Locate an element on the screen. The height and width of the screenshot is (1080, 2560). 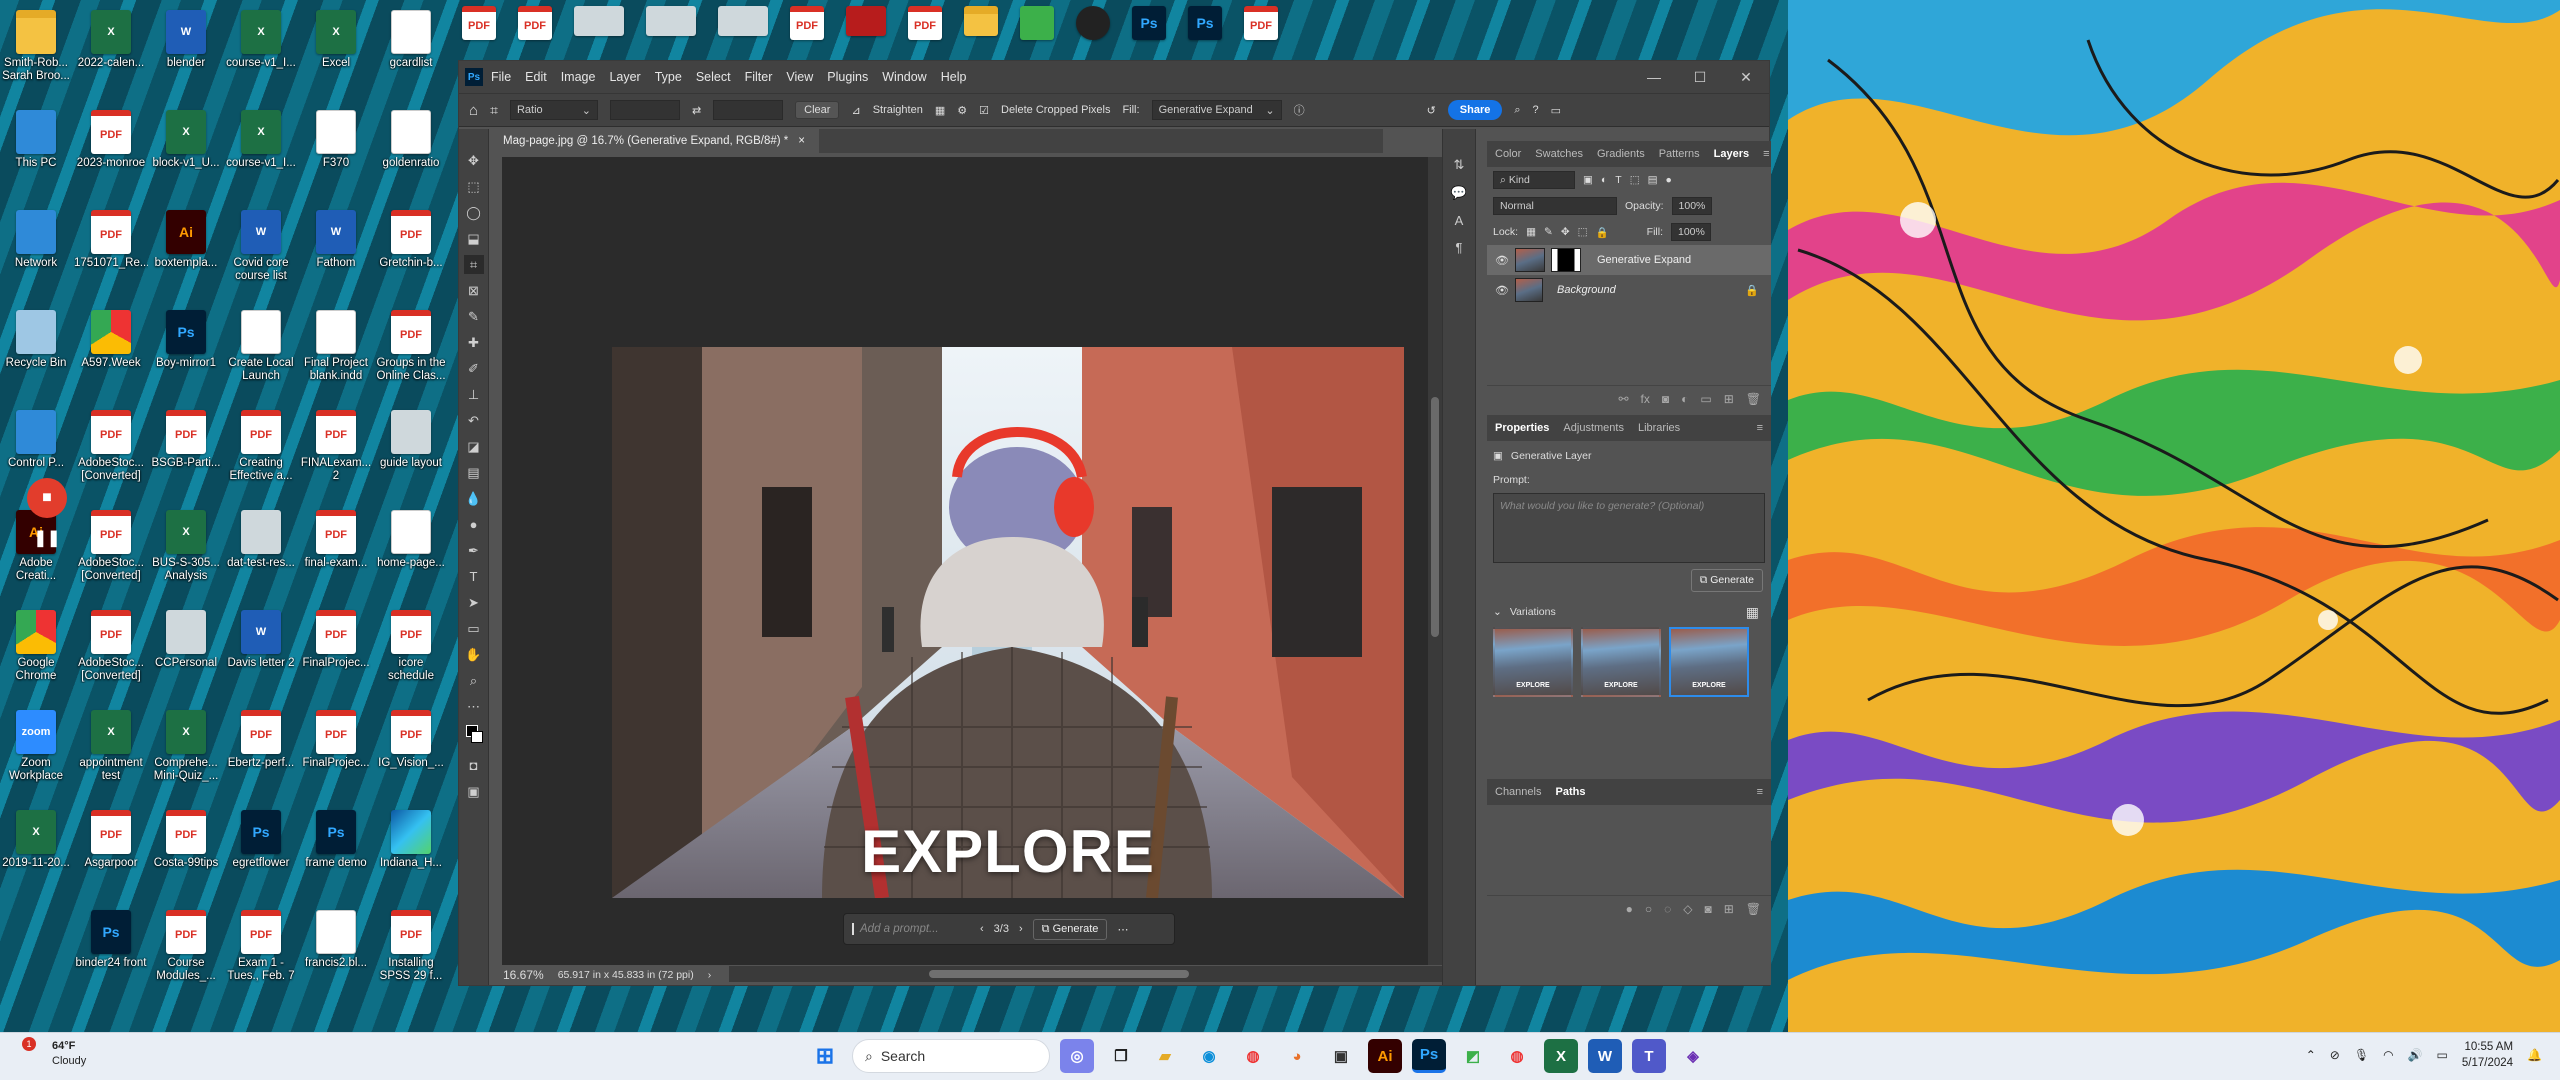
desktop-icon: gcardlist is located at coordinates (411, 40).